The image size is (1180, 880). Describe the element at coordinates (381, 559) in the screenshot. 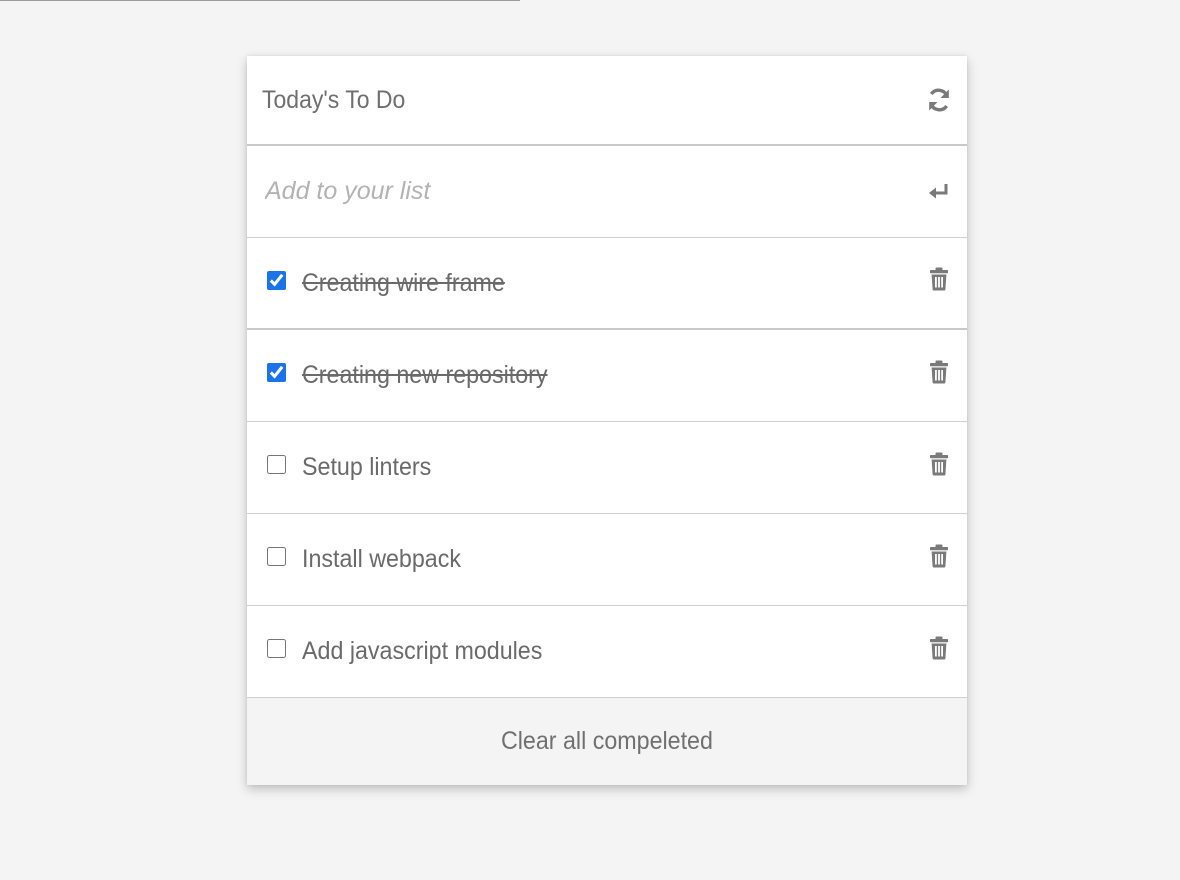

I see `task-label: Install webpack` at that location.